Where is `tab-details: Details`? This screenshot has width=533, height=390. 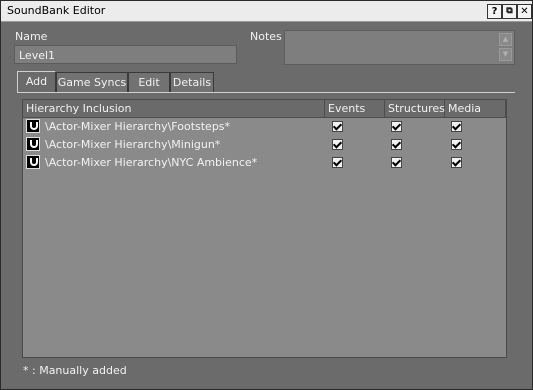 tab-details: Details is located at coordinates (192, 82).